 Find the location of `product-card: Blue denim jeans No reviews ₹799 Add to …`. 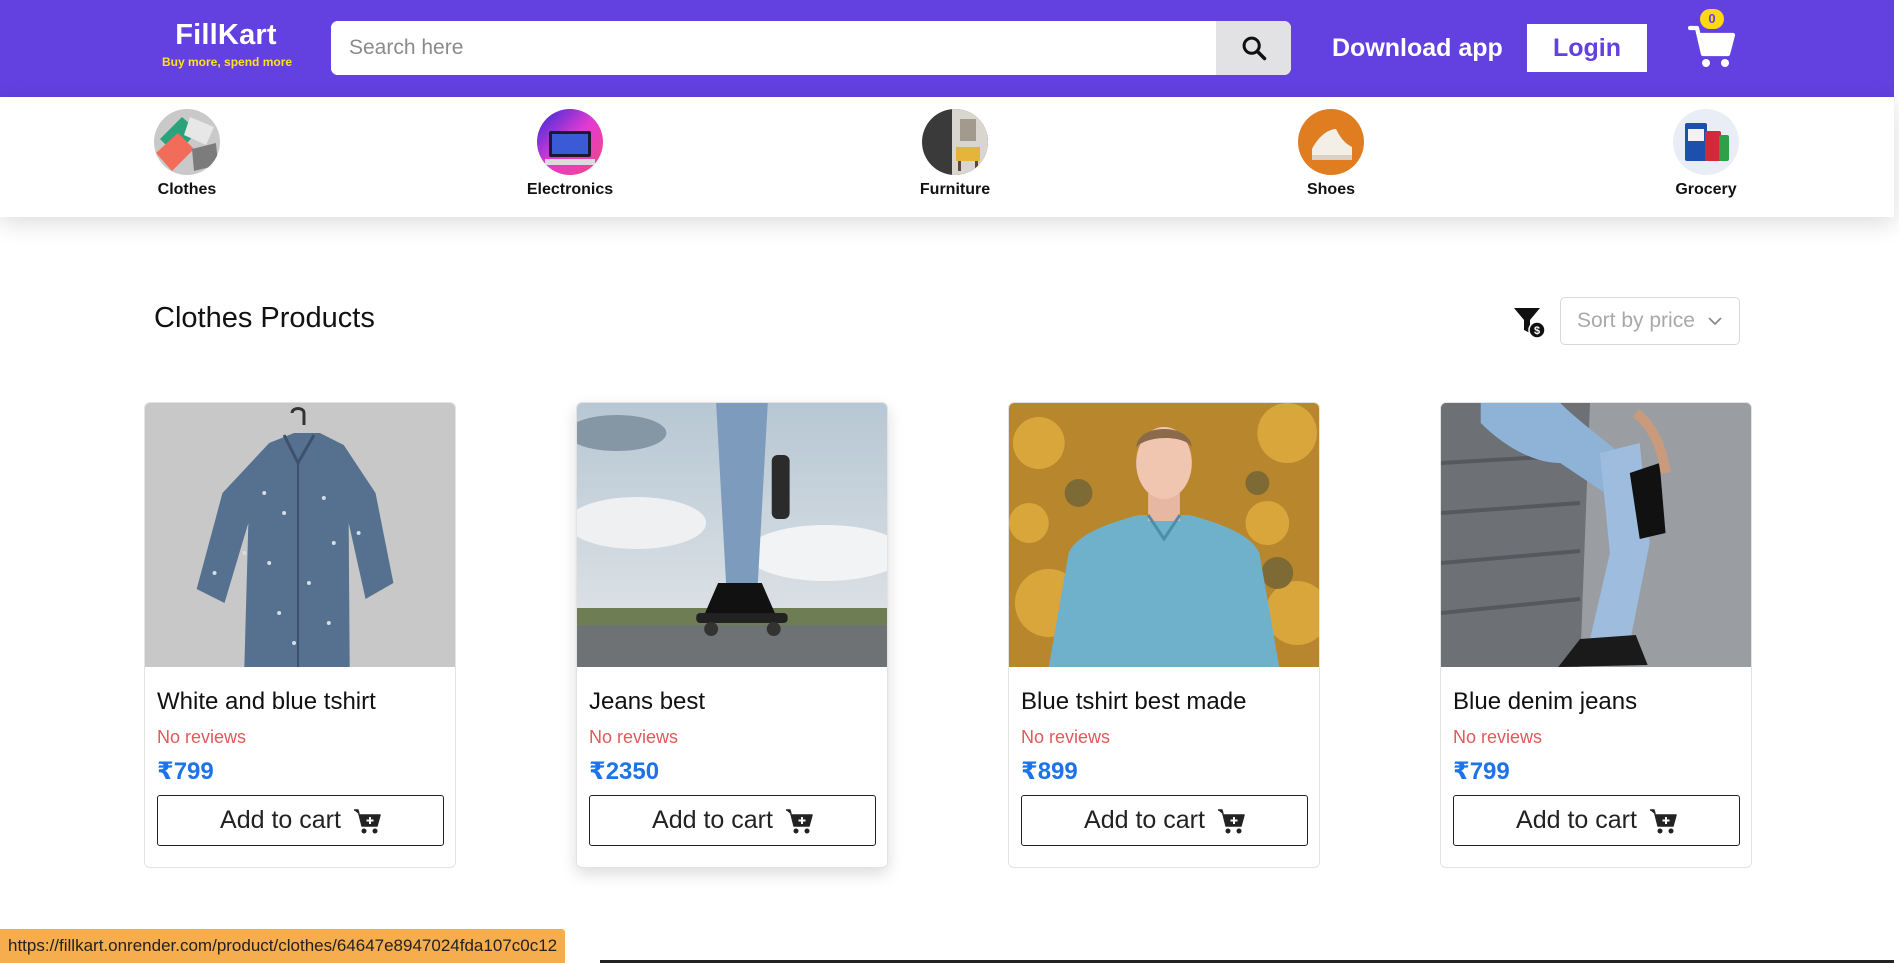

product-card: Blue denim jeans No reviews ₹799 Add to … is located at coordinates (1596, 635).